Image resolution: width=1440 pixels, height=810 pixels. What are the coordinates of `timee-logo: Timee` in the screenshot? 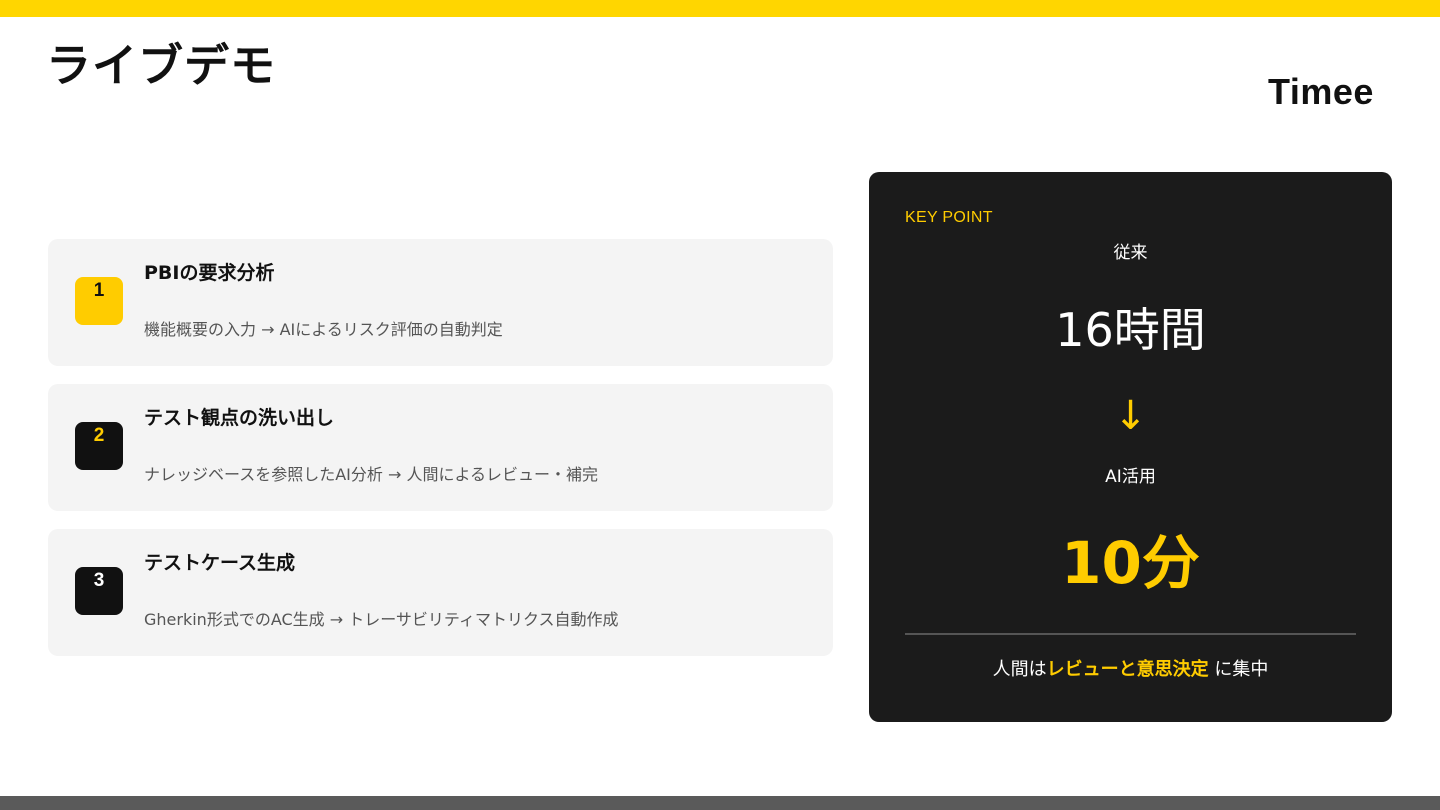 It's located at (1321, 91).